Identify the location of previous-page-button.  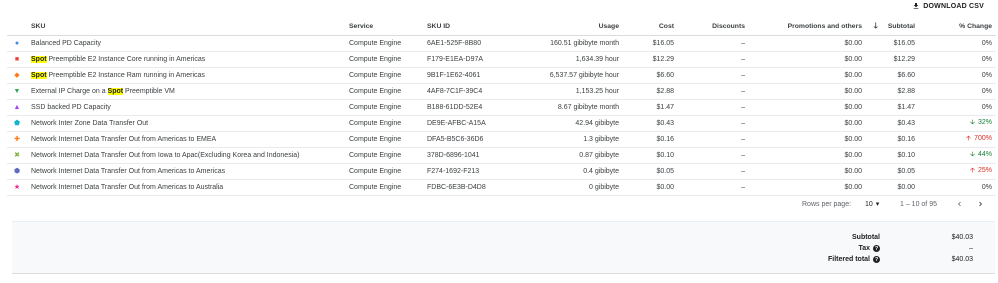
(959, 204).